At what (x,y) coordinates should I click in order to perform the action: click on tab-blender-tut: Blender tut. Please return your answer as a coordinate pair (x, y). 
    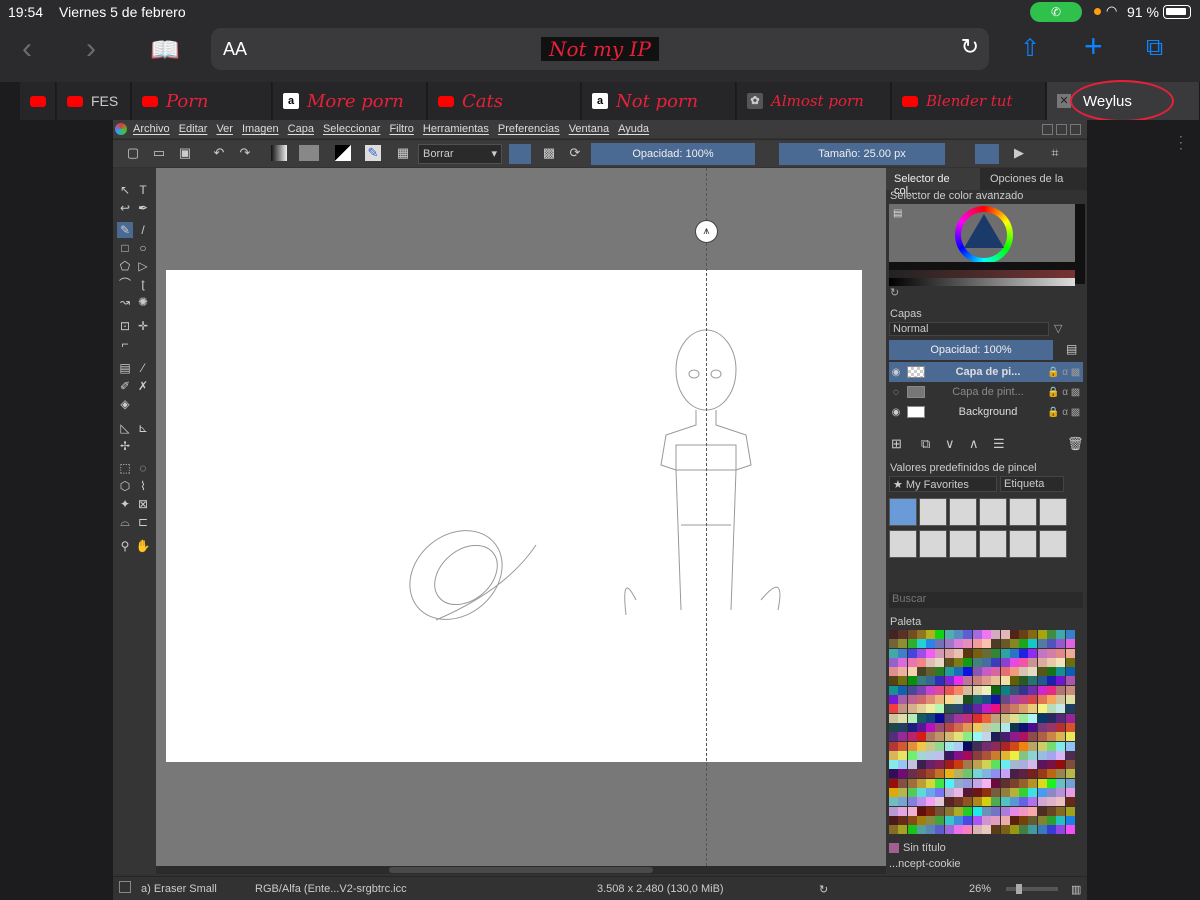
    Looking at the image, I should click on (969, 101).